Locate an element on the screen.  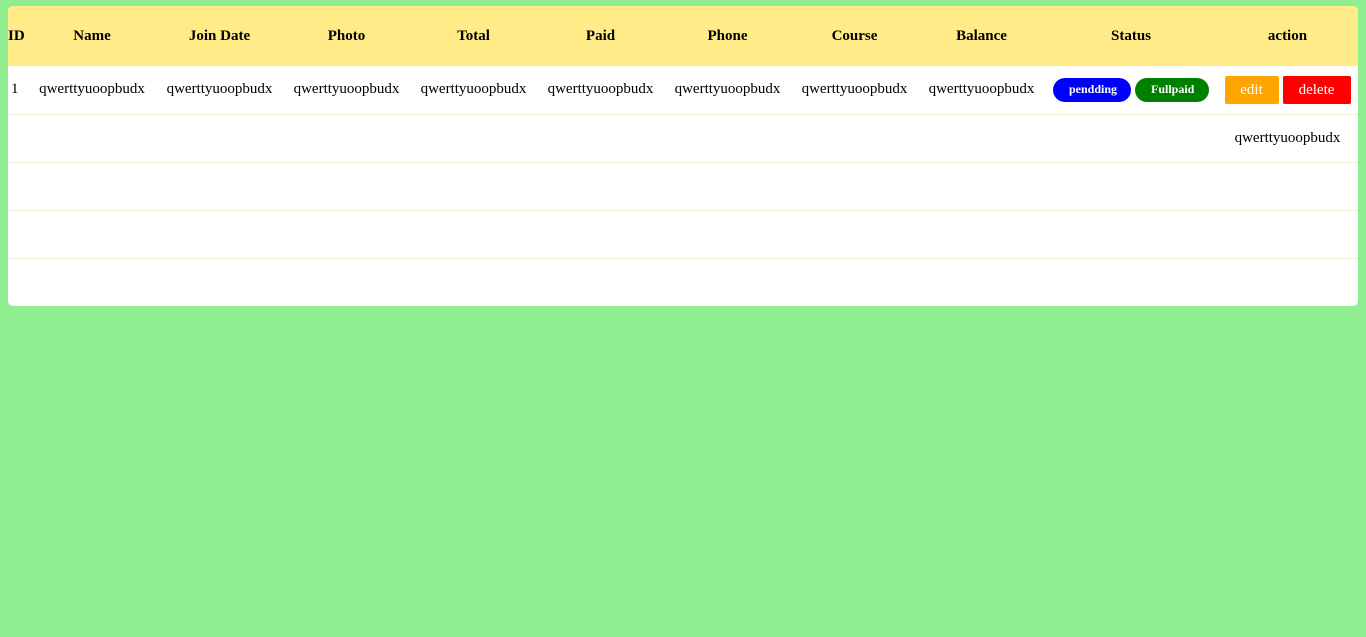
header-total: Total is located at coordinates (473, 35).